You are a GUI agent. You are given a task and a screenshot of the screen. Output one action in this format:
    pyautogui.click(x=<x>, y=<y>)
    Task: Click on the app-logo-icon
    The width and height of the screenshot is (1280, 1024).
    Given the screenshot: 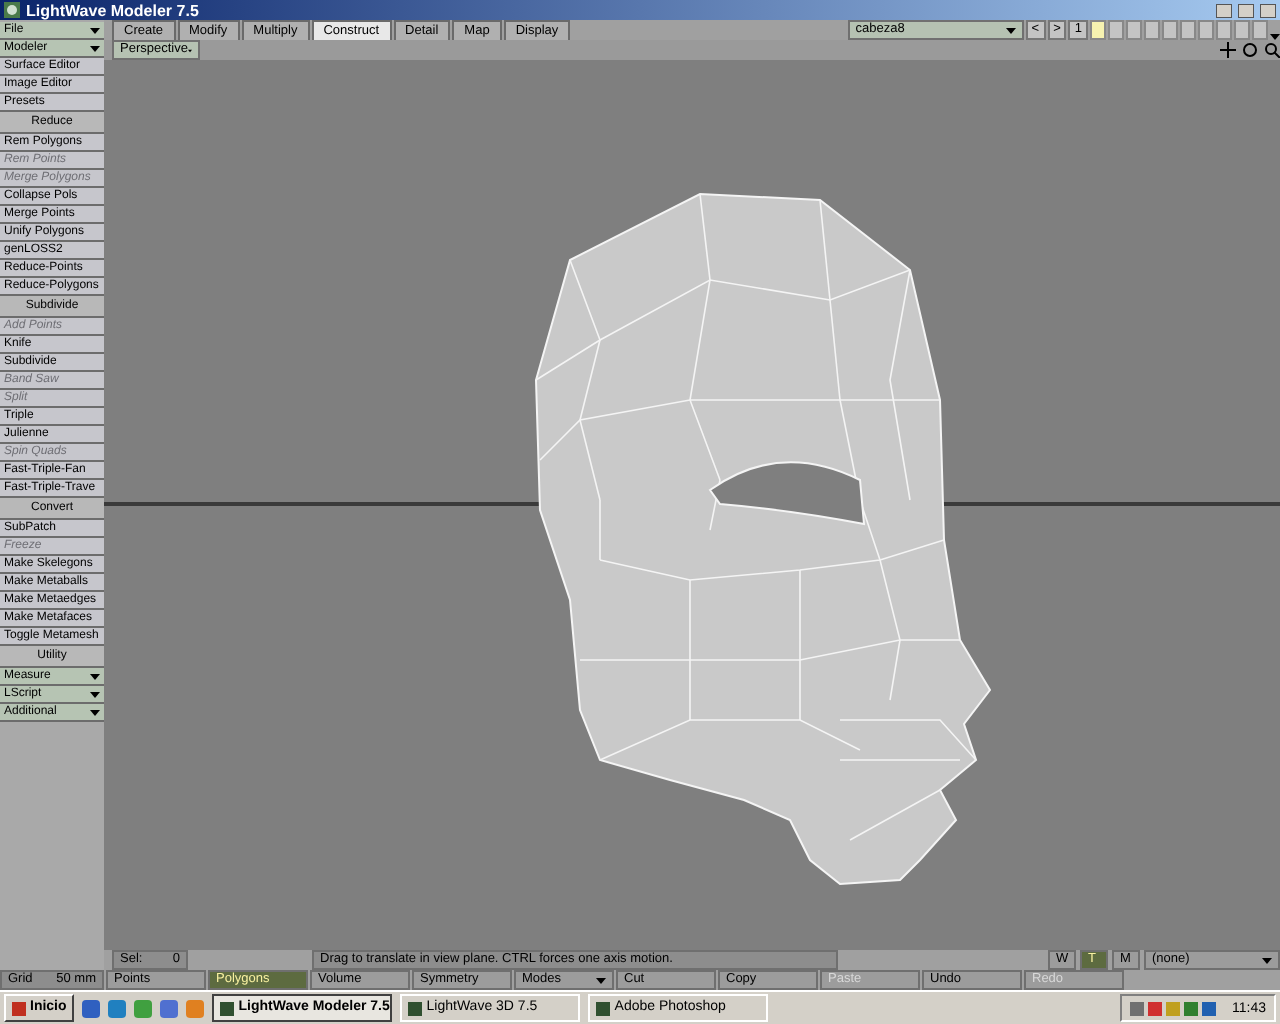 What is the action you would take?
    pyautogui.click(x=12, y=10)
    